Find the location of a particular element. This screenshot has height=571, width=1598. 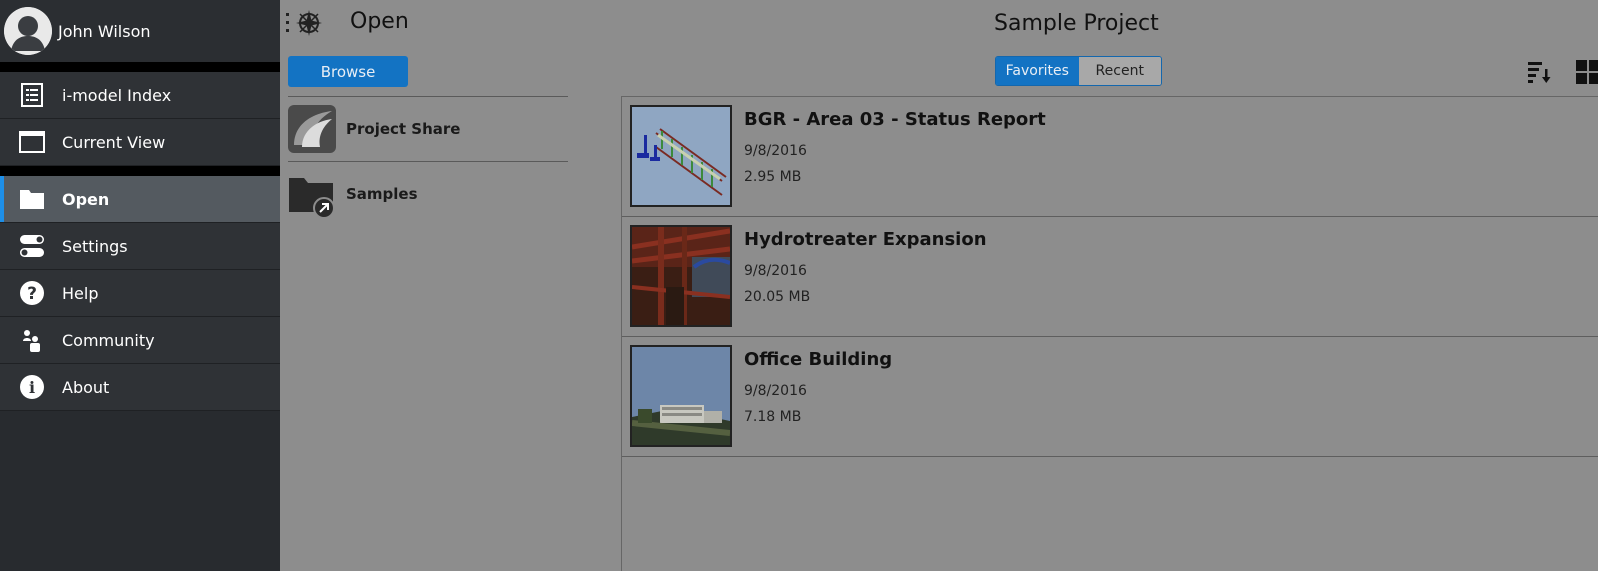

tab-favorites: Favorites is located at coordinates (1037, 71).